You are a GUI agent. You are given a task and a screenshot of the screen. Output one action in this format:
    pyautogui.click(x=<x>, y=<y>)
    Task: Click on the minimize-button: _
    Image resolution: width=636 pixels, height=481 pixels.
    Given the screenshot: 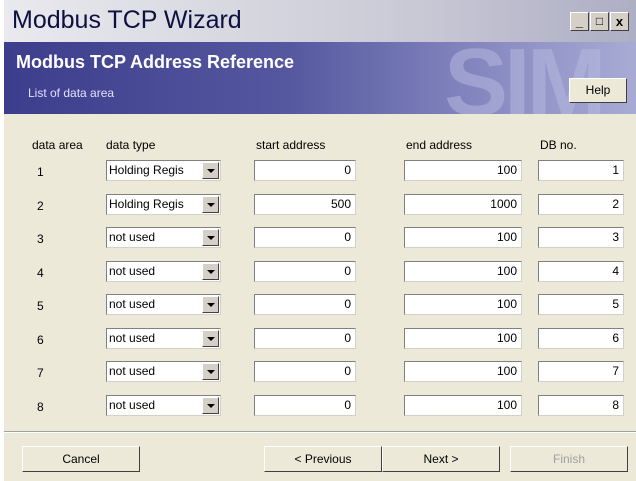 What is the action you would take?
    pyautogui.click(x=579, y=21)
    